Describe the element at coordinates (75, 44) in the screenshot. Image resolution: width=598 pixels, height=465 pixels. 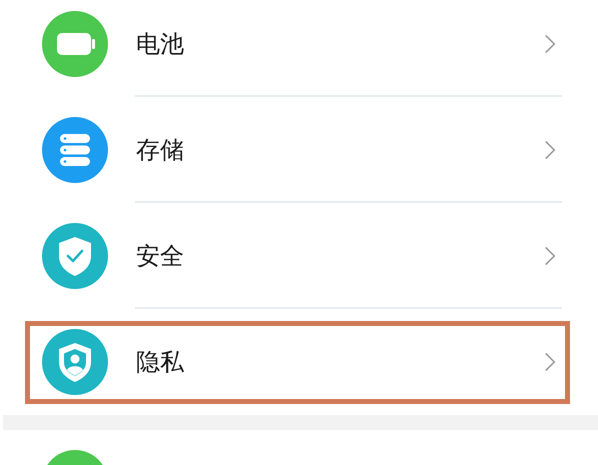
I see `battery-icon` at that location.